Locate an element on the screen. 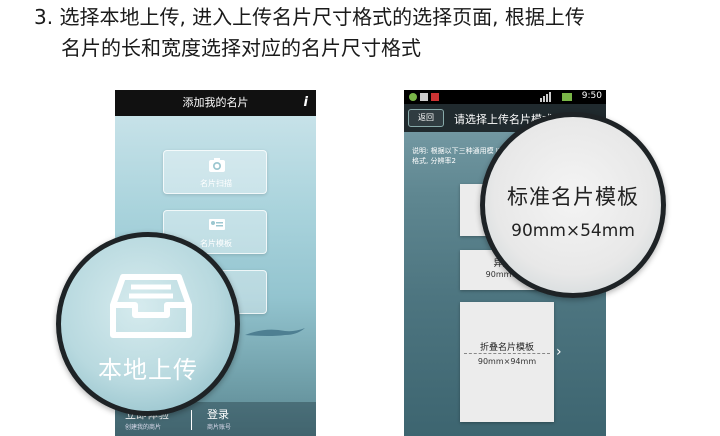  instruction-line-1: 3. 选择本地上传, 进入上传名片尺寸格式的选择页面, 根据上传 is located at coordinates (309, 17).